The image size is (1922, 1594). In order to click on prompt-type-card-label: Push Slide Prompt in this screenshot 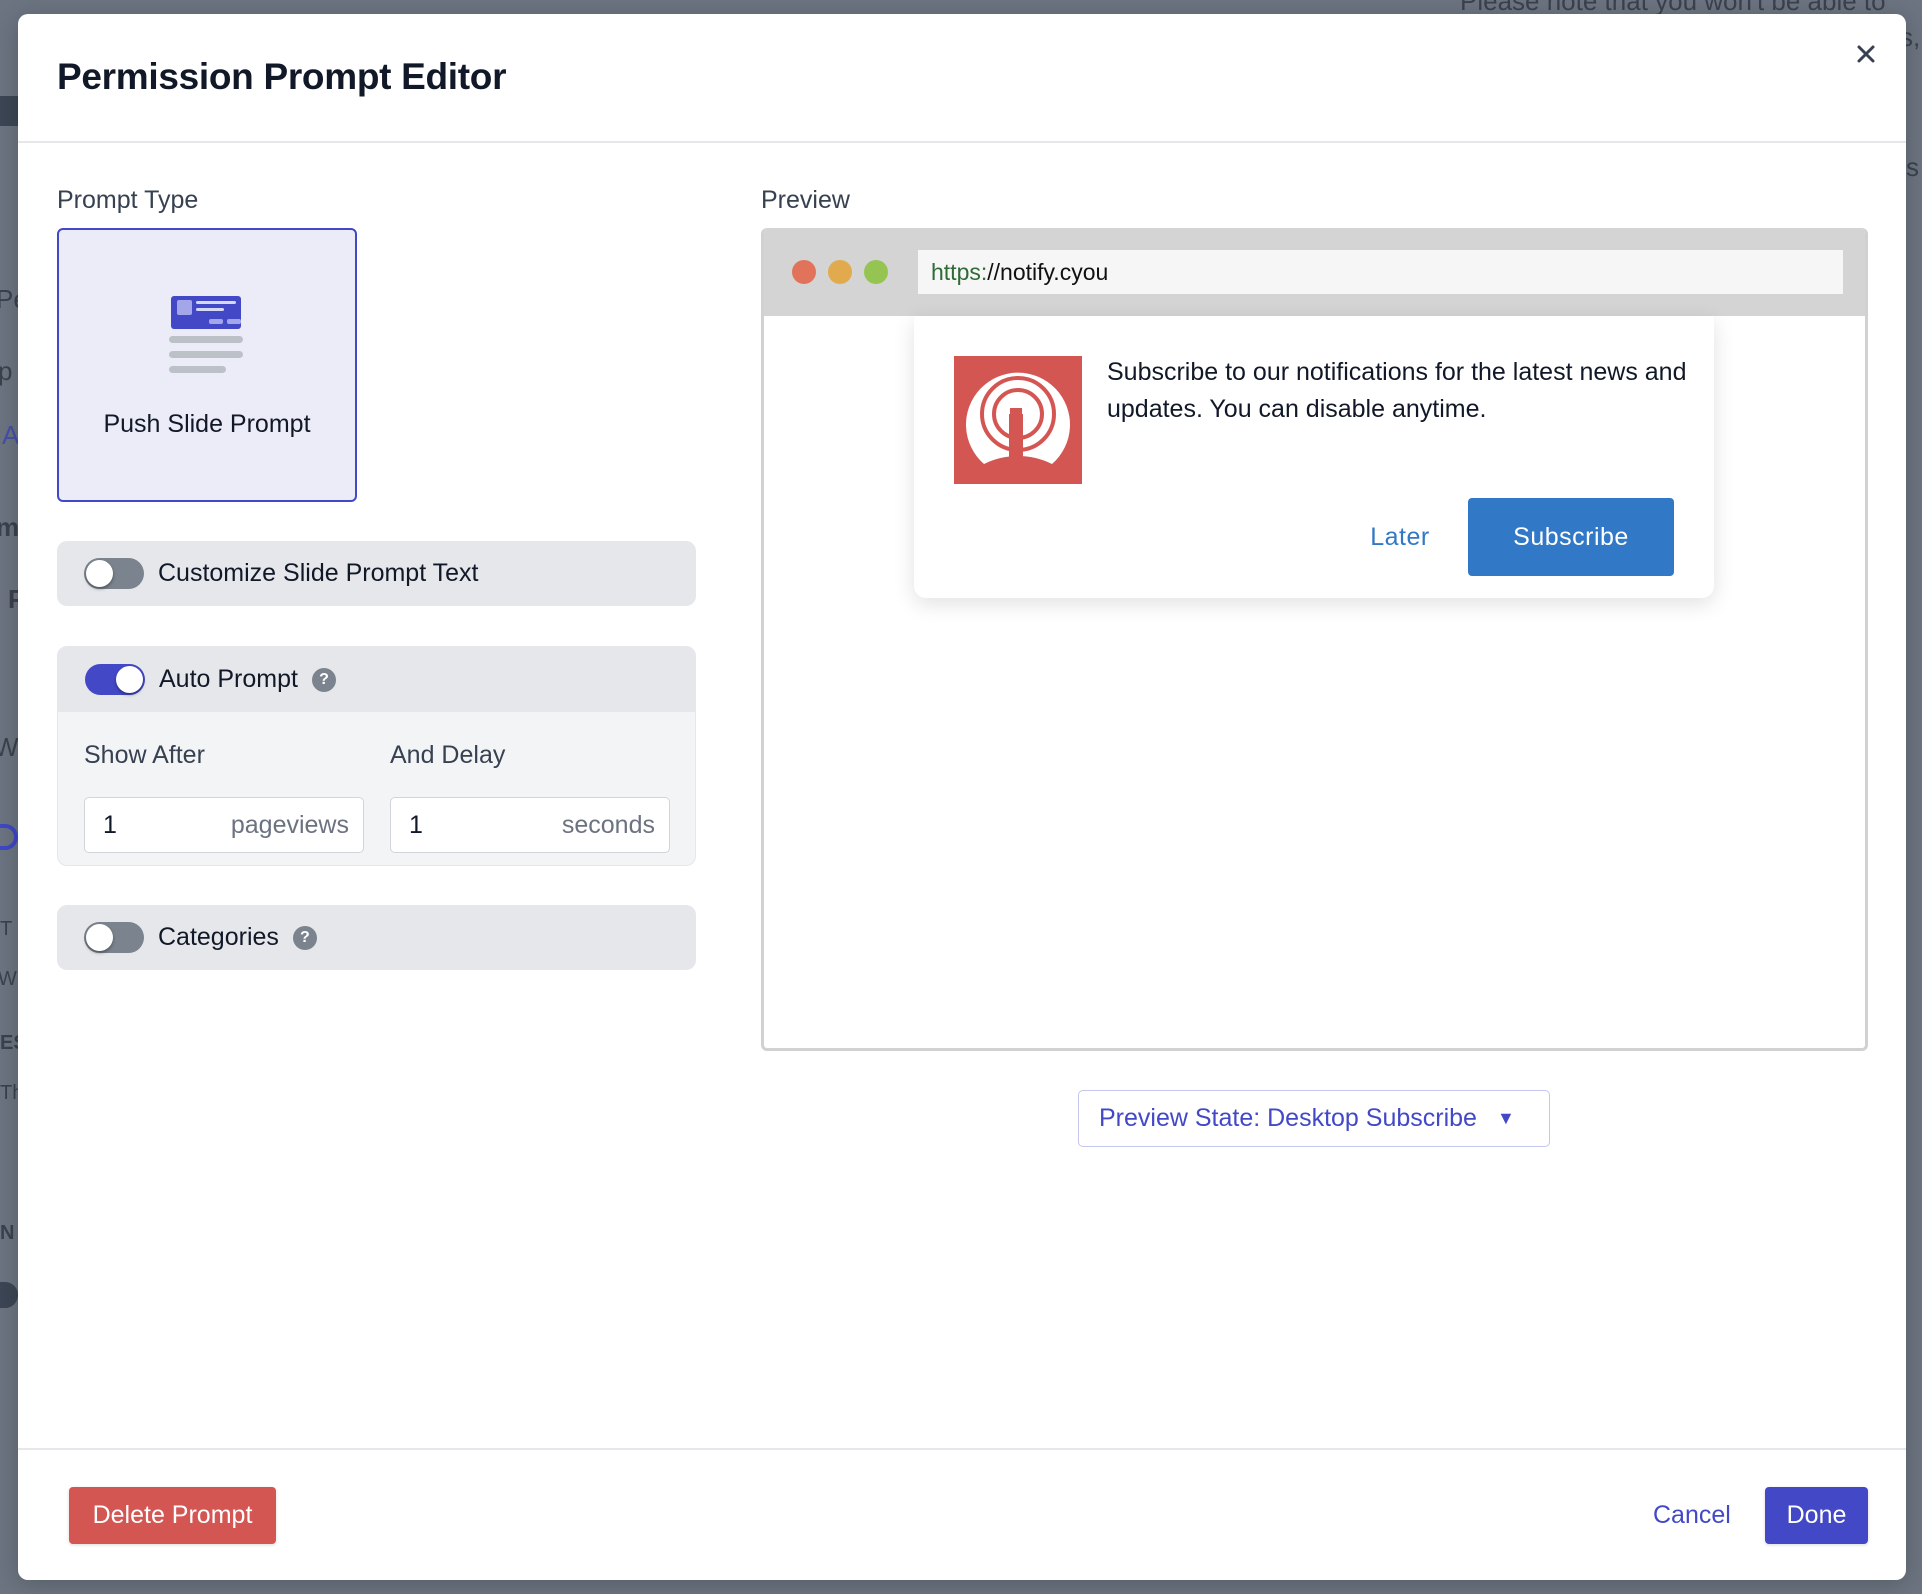, I will do `click(207, 424)`.